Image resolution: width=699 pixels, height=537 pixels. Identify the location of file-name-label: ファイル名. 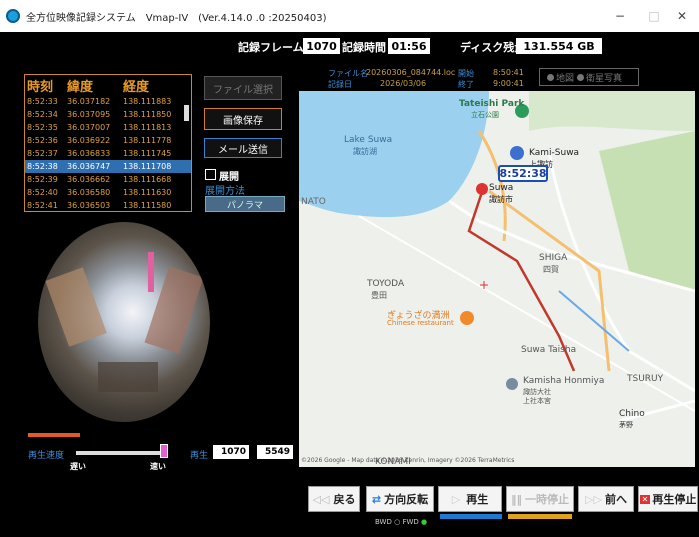
(348, 73).